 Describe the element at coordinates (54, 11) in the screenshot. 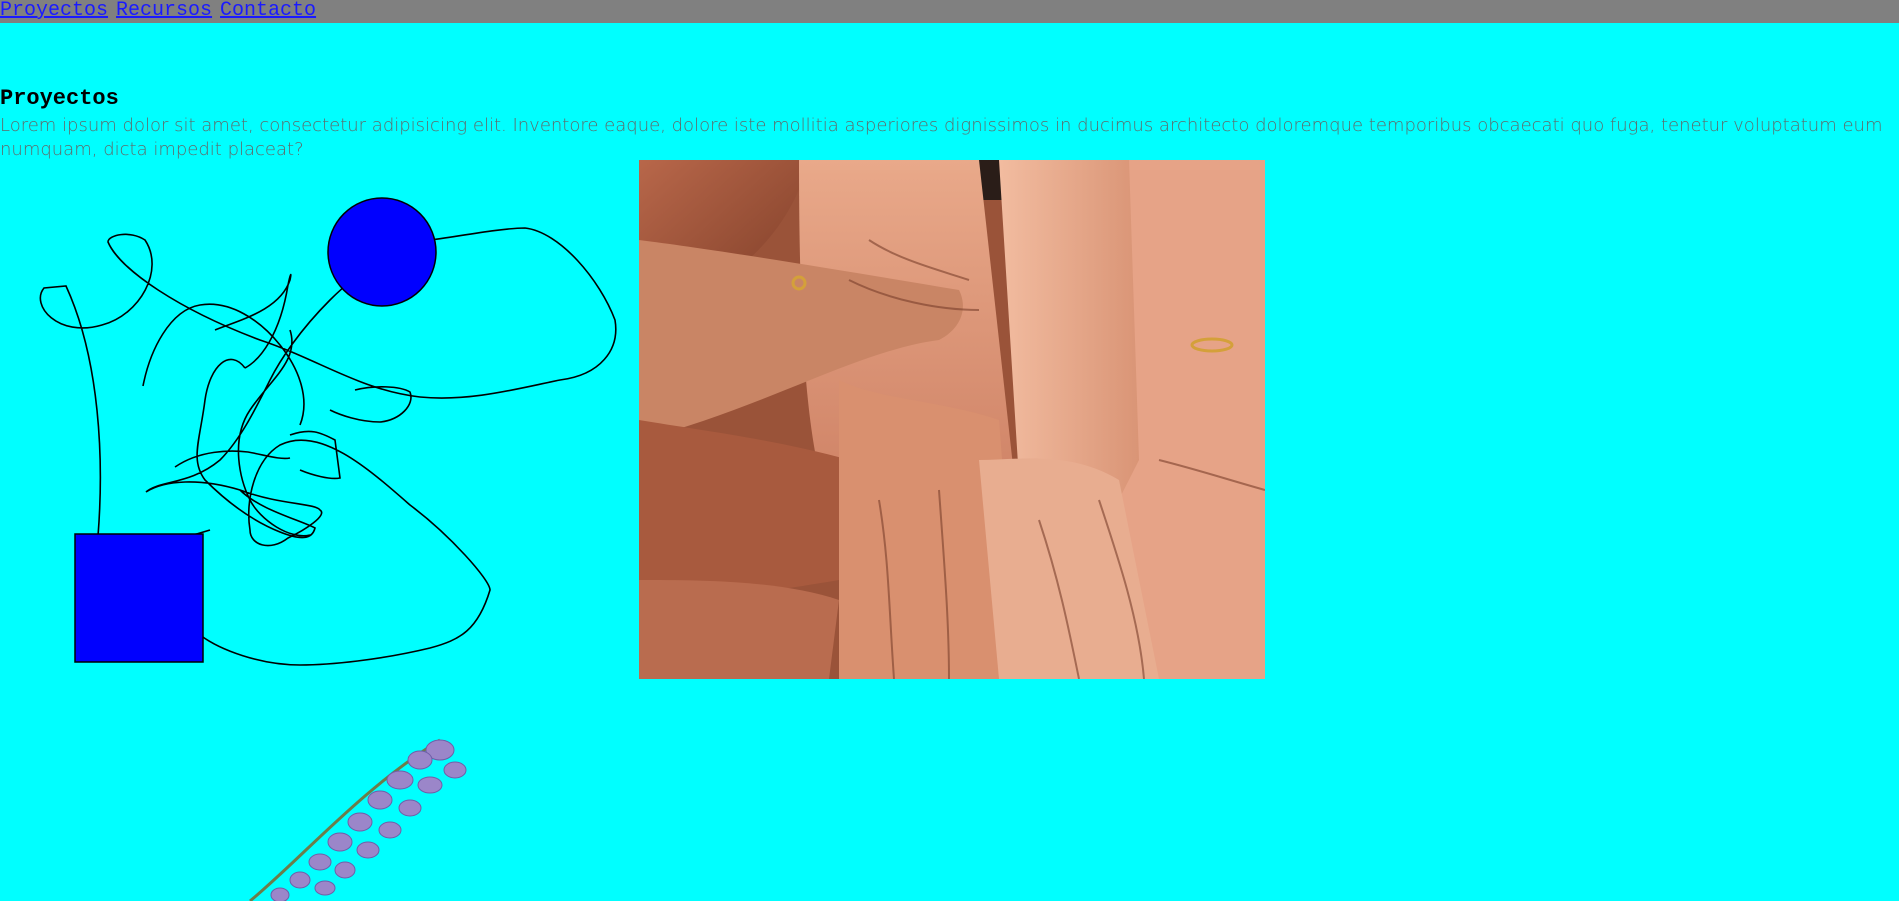

I see `nav-link-proyectos: Proyectos` at that location.